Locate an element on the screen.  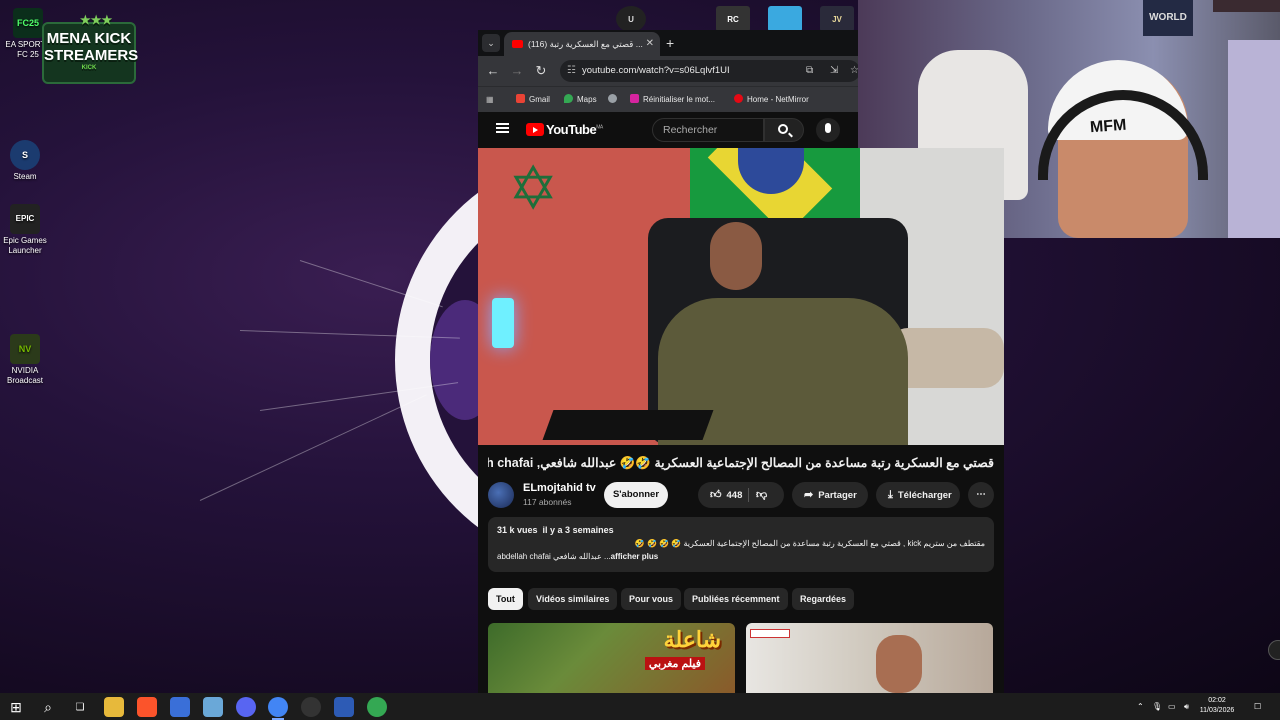
discord-icon is located at coordinates (246, 707).